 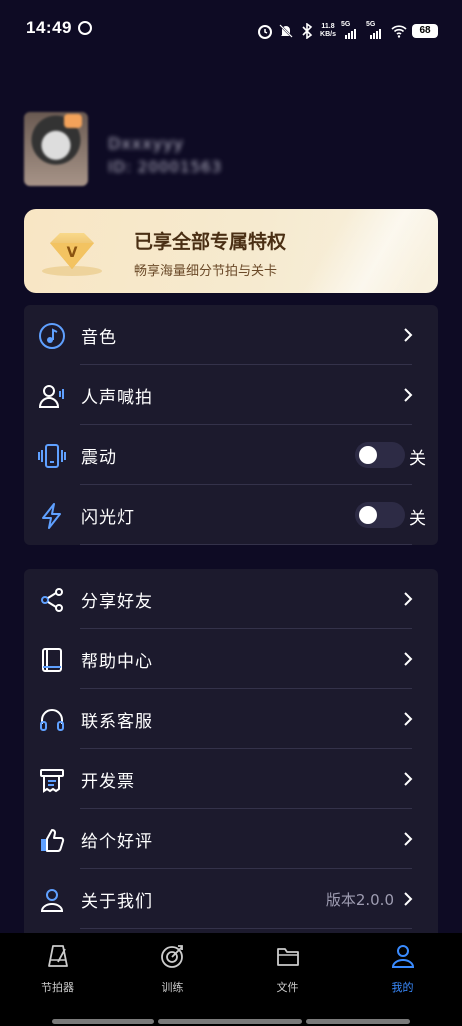 What do you see at coordinates (231, 30) in the screenshot?
I see `status-bar: 14:49 11.8 KB/s 5G 5G 68` at bounding box center [231, 30].